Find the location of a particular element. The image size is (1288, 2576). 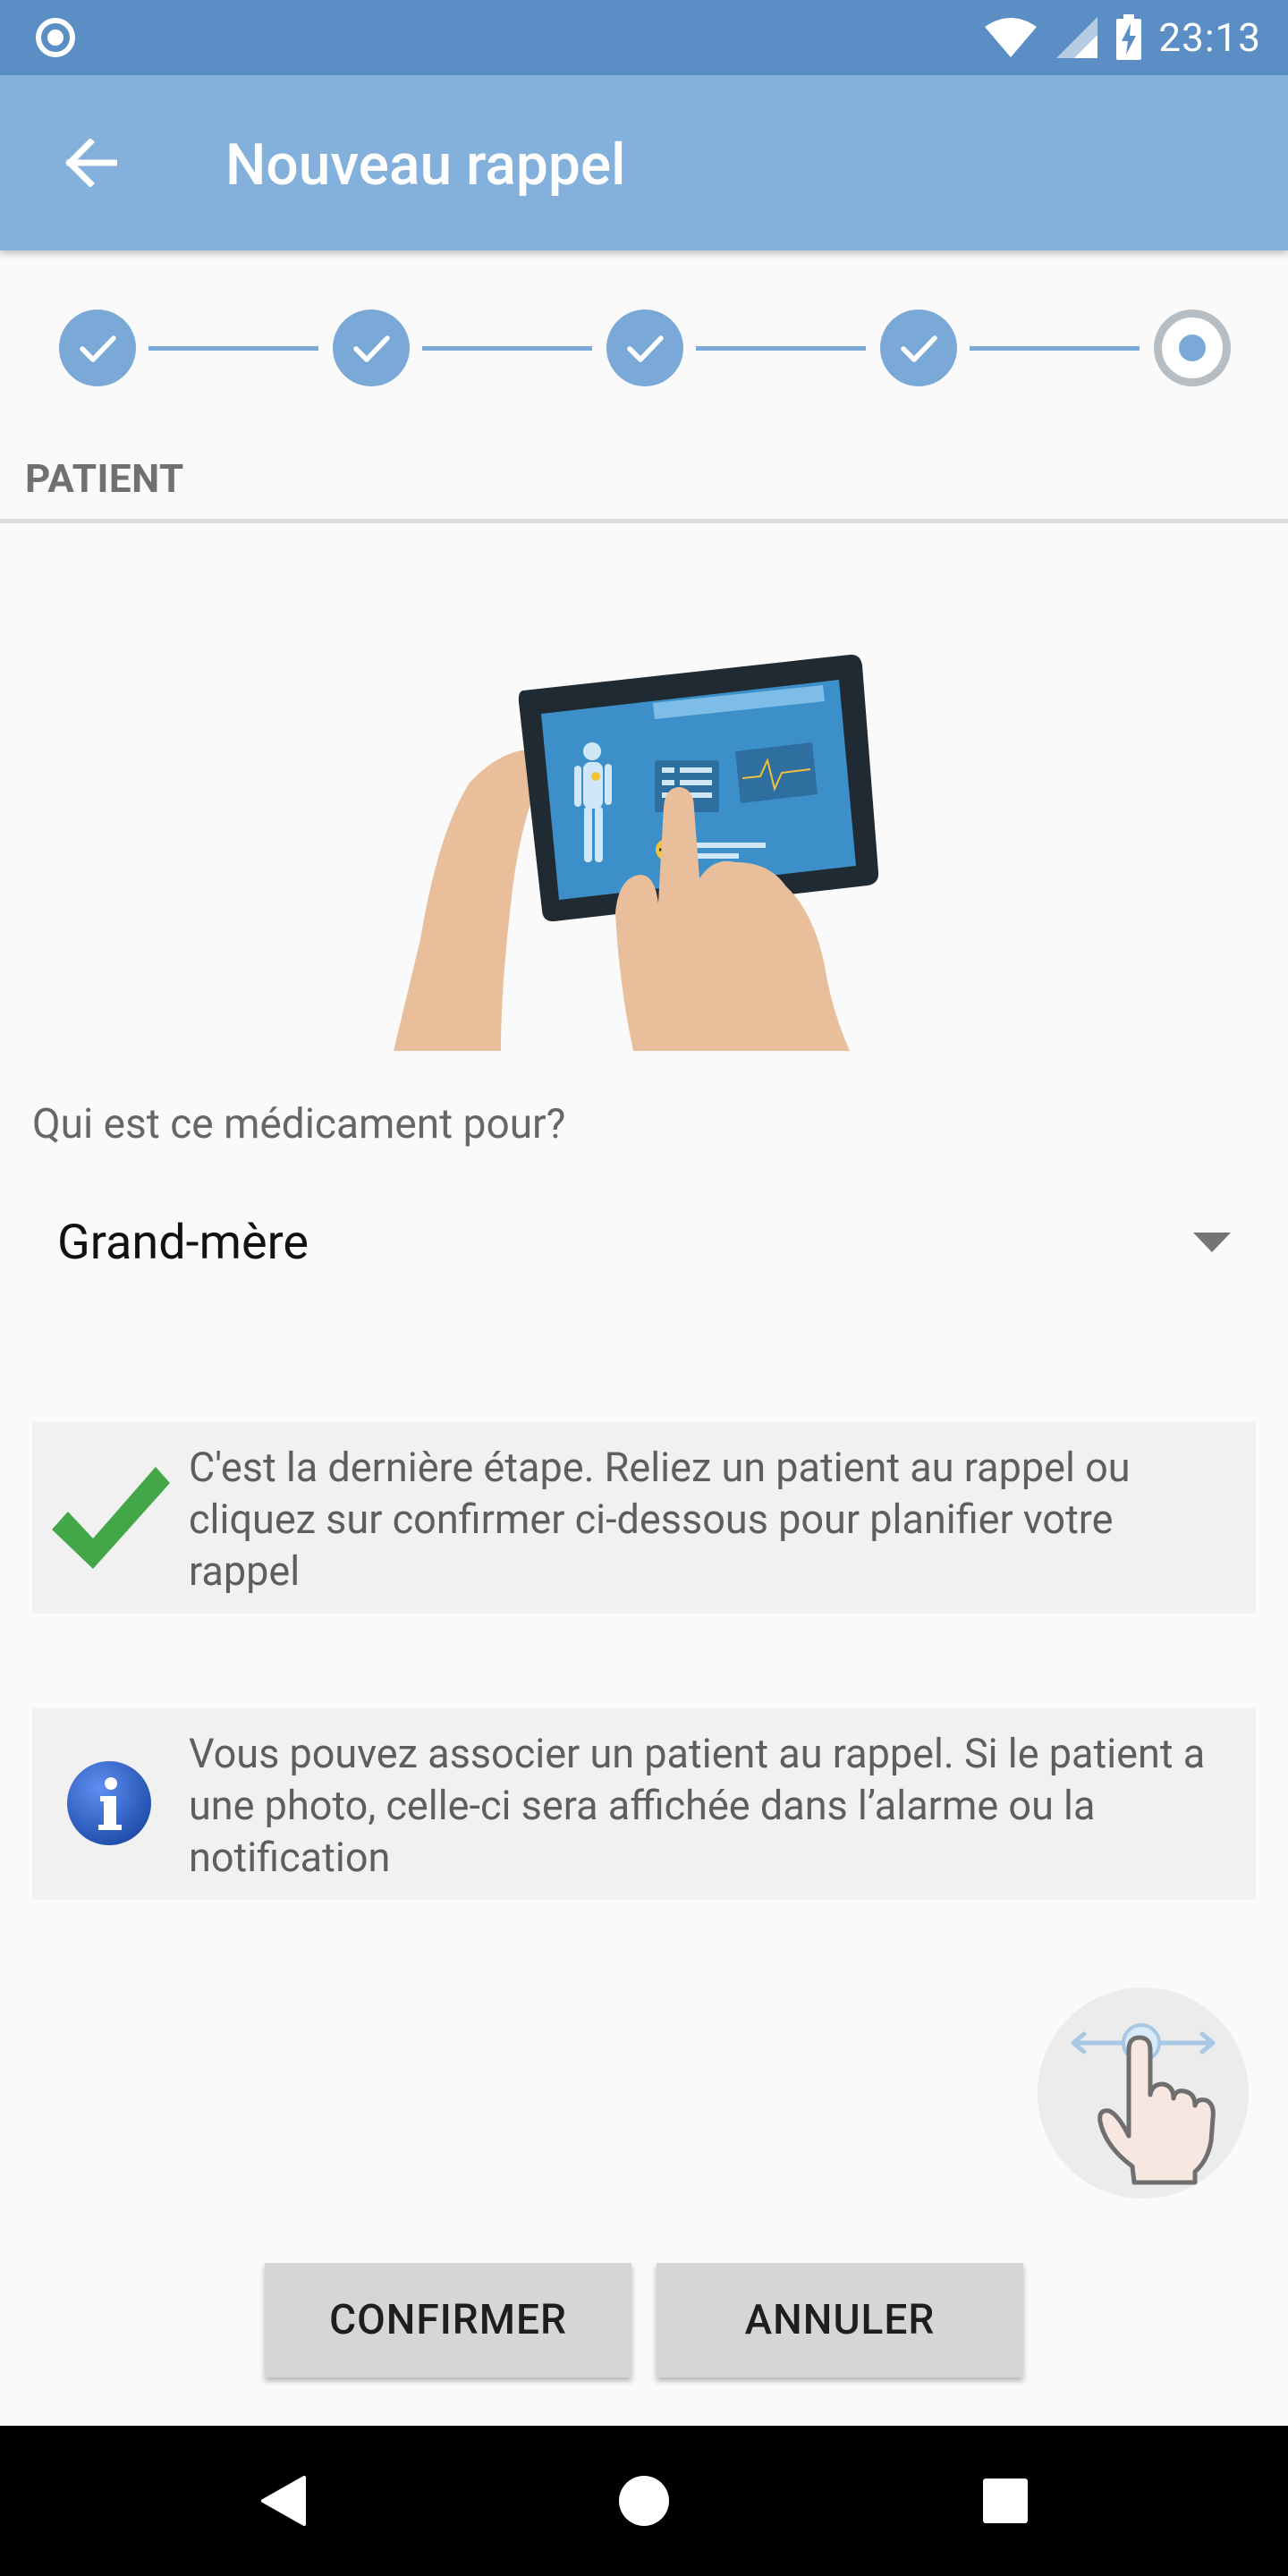

swipe-gesture-icon is located at coordinates (1143, 2104).